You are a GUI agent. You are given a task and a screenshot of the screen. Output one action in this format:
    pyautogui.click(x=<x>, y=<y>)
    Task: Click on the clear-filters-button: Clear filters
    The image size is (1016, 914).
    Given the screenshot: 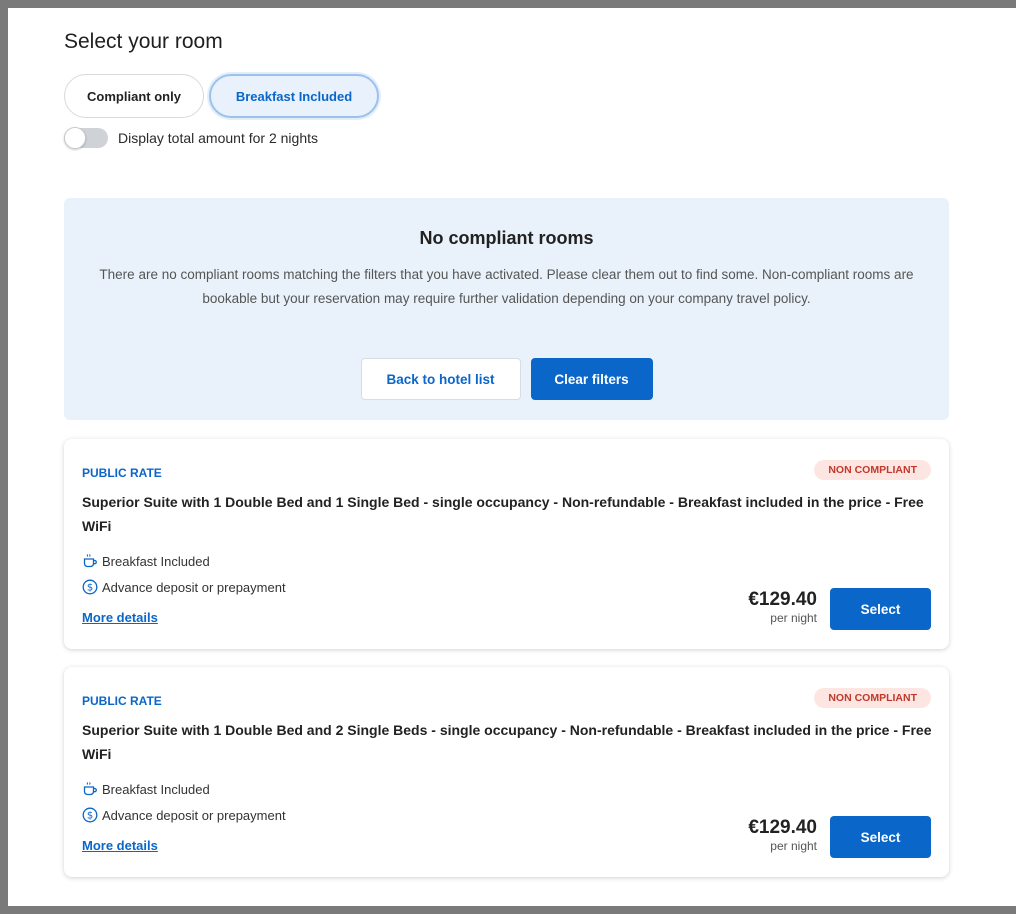 What is the action you would take?
    pyautogui.click(x=591, y=379)
    